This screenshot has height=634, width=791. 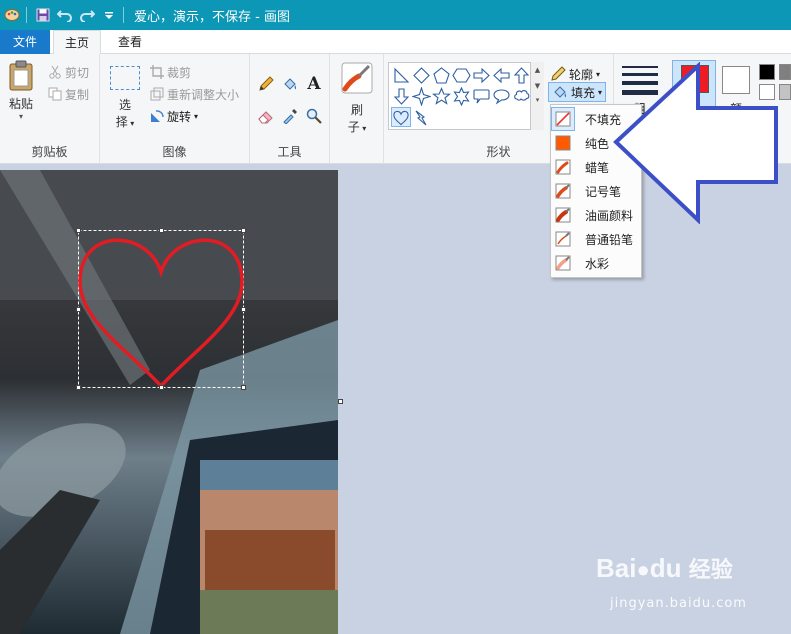 I want to click on brushes-group: 刷 子 ▾, so click(x=357, y=109).